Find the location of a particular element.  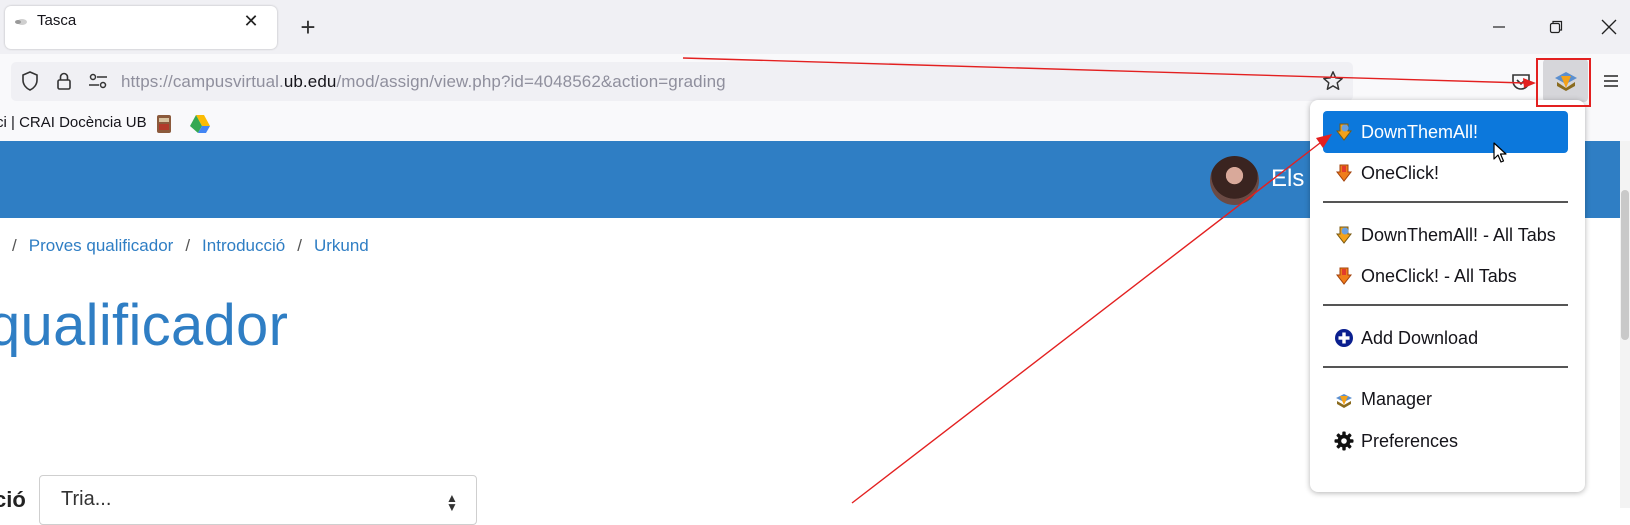

annotation-arrowhead-top is located at coordinates (1529, 83).